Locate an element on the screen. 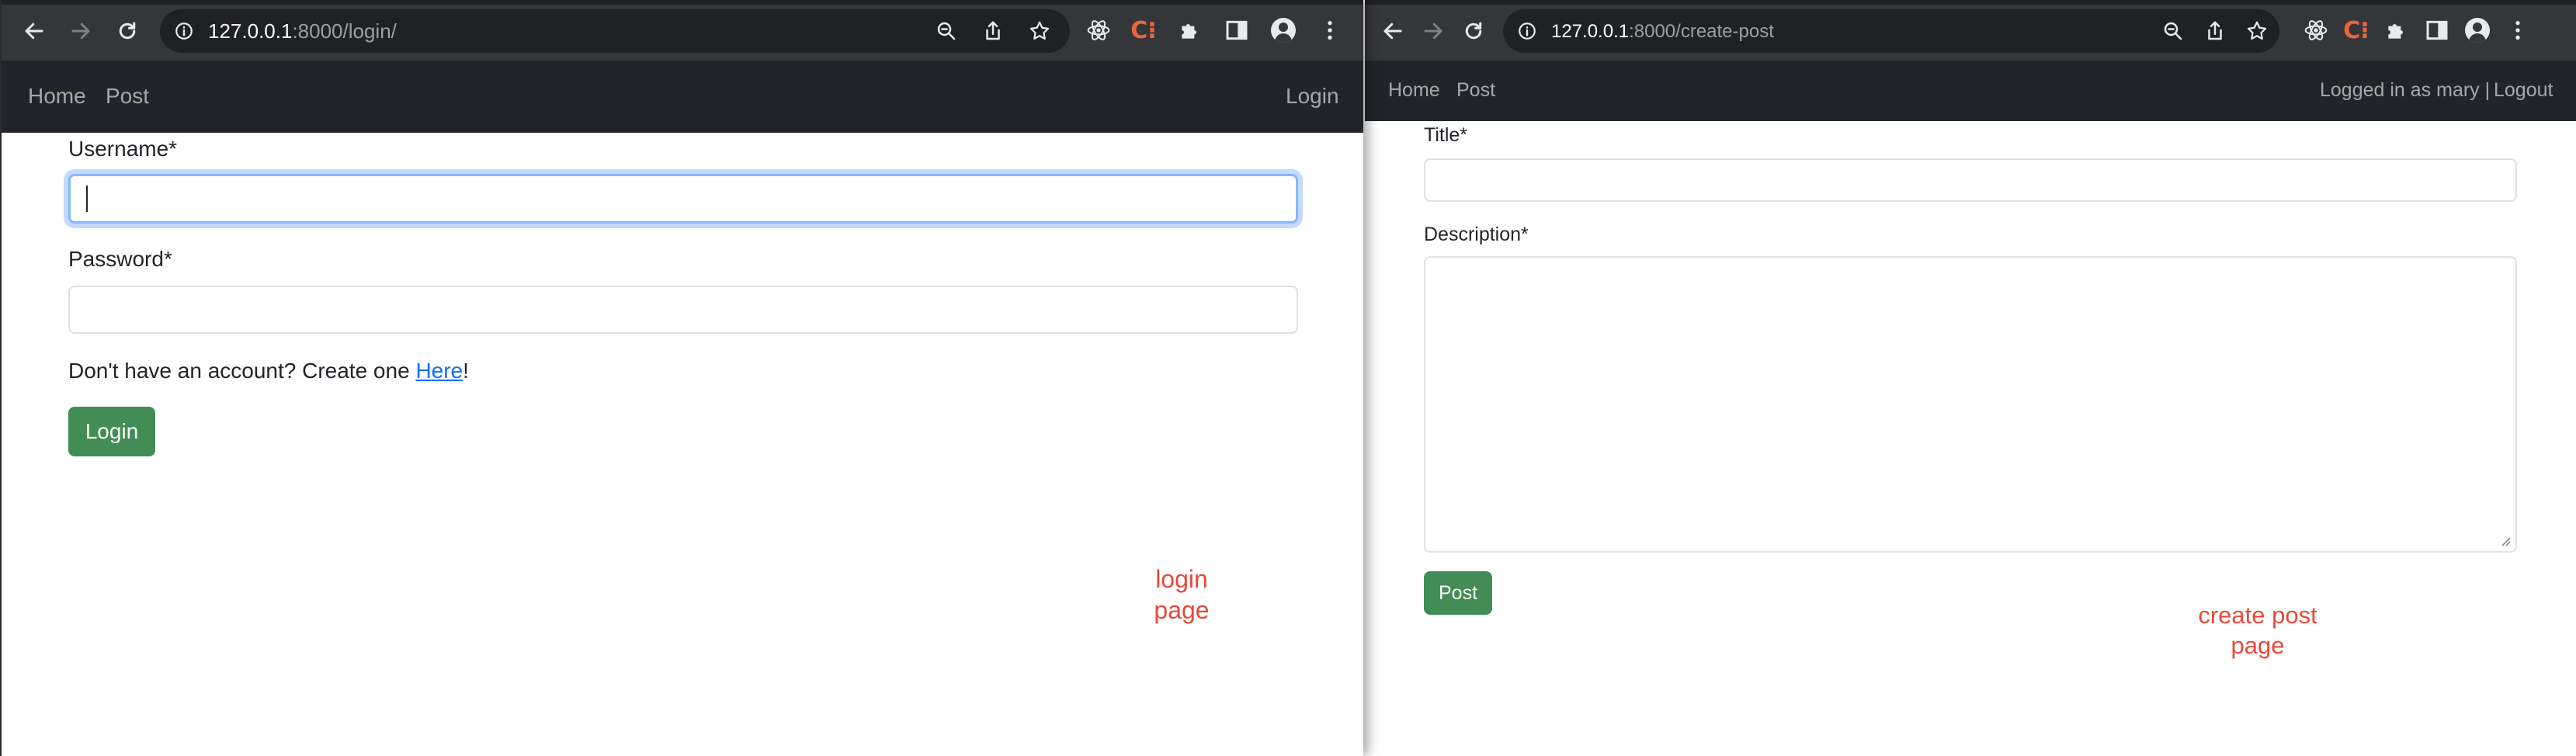 The image size is (2576, 756). browser-toolbar: 127.0.0.1:8000/login/ C⁝ is located at coordinates (682, 30).